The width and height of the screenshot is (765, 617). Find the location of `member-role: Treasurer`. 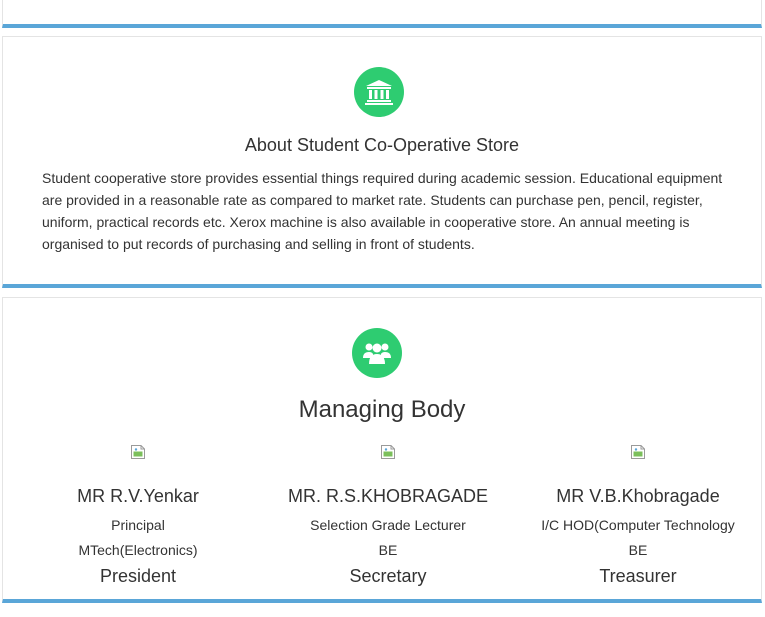

member-role: Treasurer is located at coordinates (638, 576).